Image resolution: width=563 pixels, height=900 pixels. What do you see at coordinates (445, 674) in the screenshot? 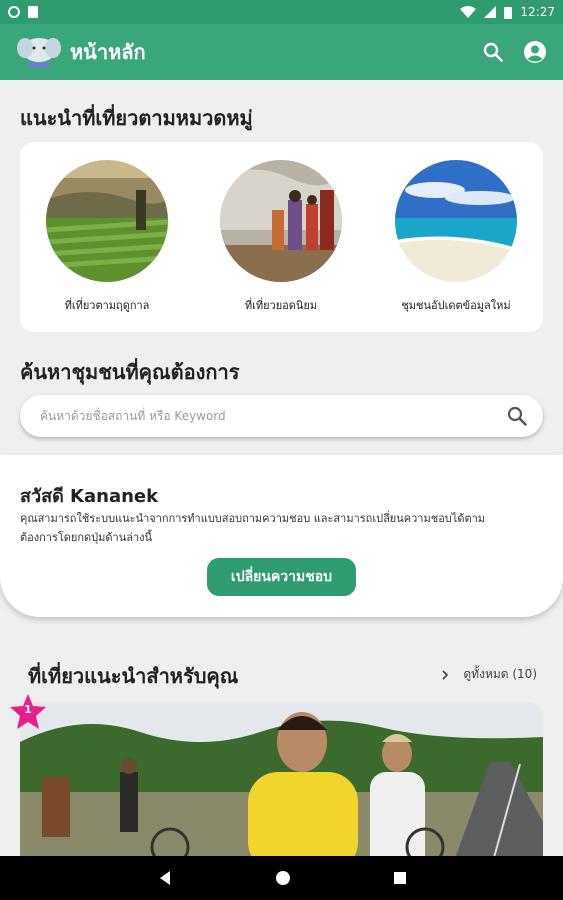
I see `chevron-right-icon` at bounding box center [445, 674].